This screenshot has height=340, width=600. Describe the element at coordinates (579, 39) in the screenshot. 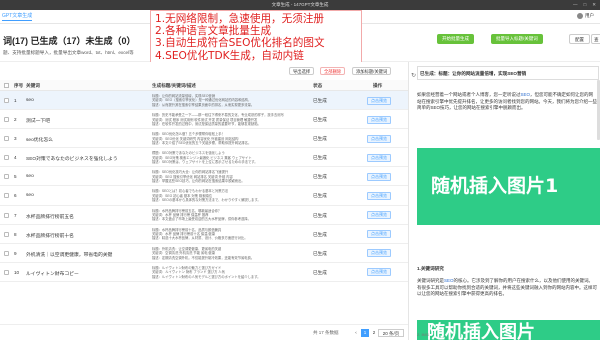

I see `config-button: 配置` at that location.